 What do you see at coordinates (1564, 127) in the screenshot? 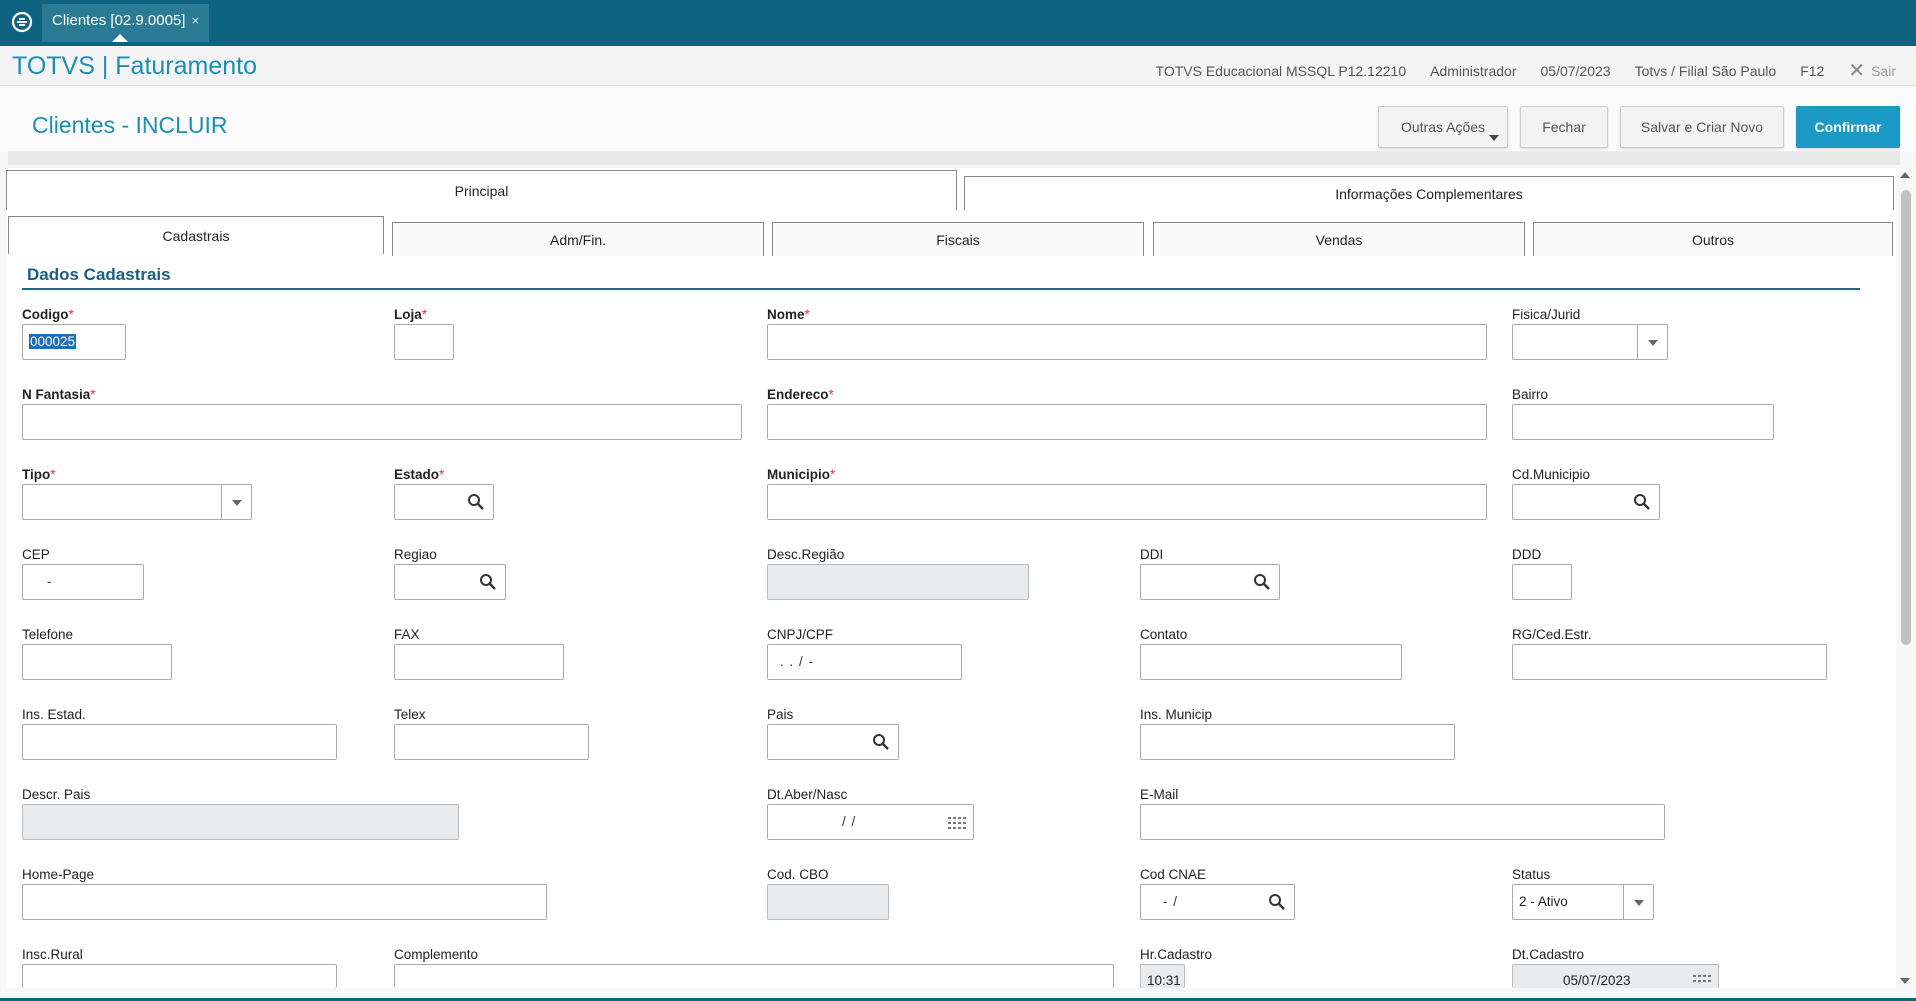
I see `fechar-button: Fechar` at bounding box center [1564, 127].